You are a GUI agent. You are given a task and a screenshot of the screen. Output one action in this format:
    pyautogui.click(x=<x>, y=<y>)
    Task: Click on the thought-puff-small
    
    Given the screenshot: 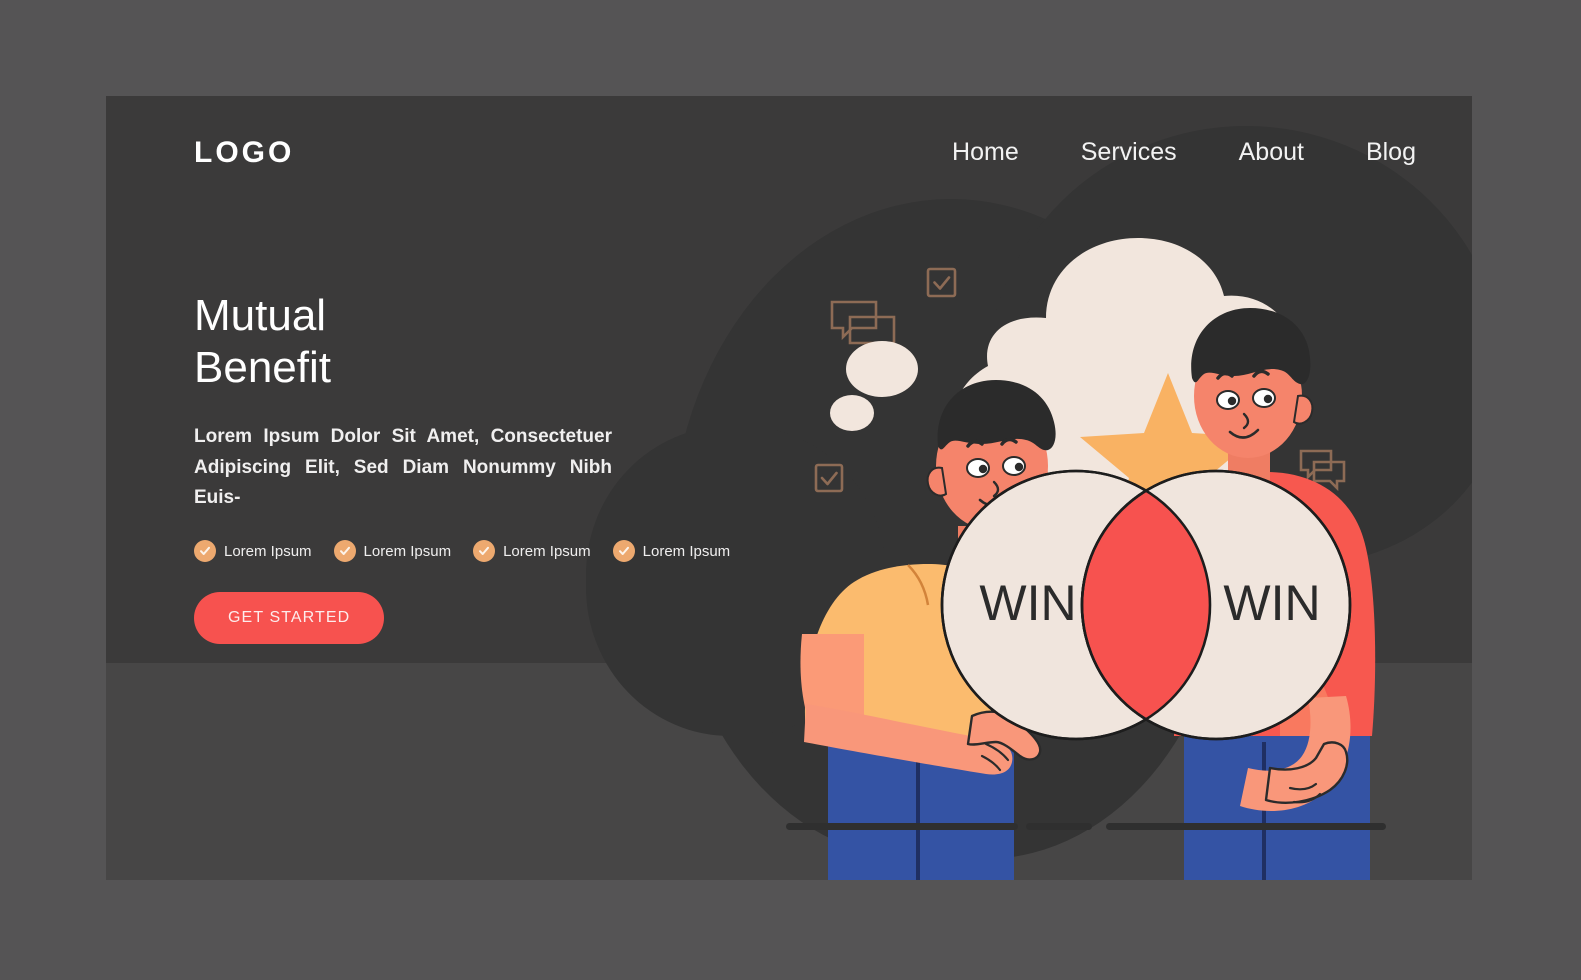 What is the action you would take?
    pyautogui.click(x=882, y=369)
    